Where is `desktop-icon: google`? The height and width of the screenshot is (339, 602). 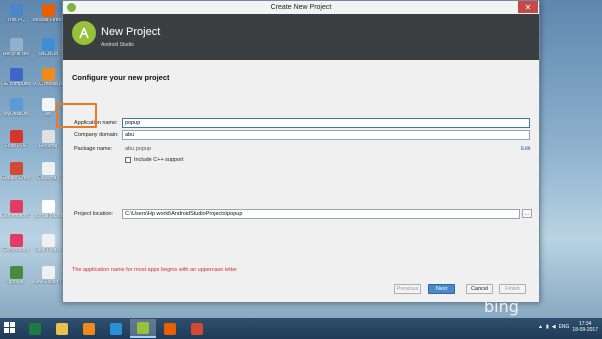 desktop-icon: google is located at coordinates (16, 275).